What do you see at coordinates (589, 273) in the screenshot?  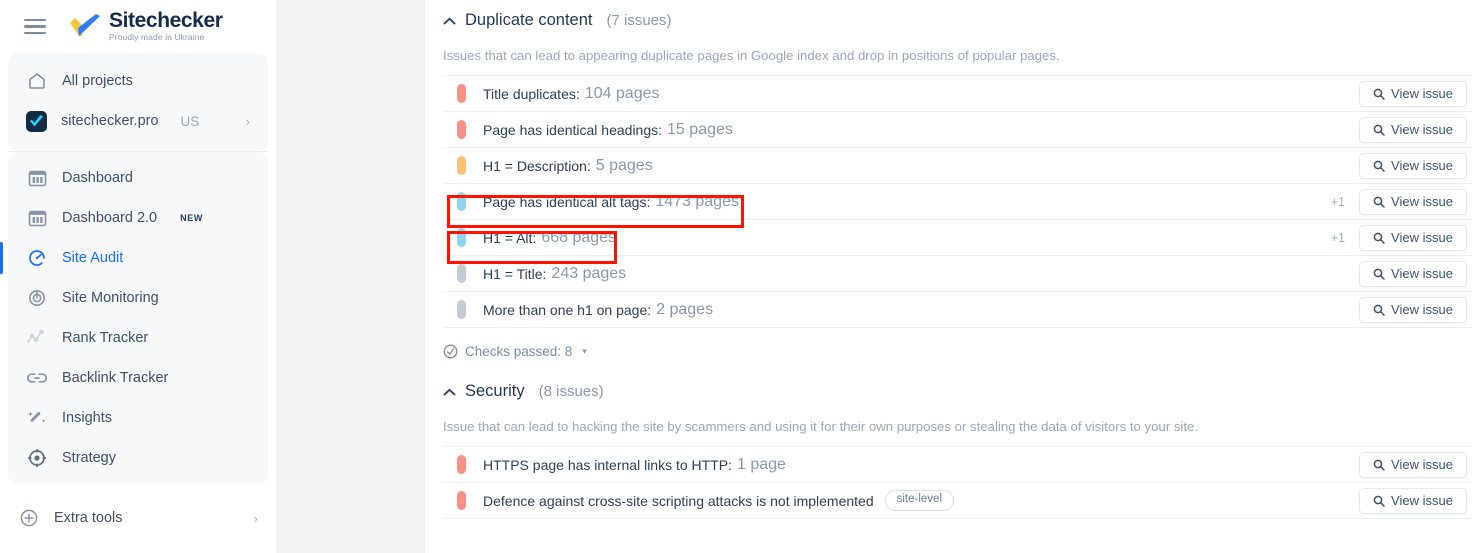 I see `issue-page-count: 243 pages` at bounding box center [589, 273].